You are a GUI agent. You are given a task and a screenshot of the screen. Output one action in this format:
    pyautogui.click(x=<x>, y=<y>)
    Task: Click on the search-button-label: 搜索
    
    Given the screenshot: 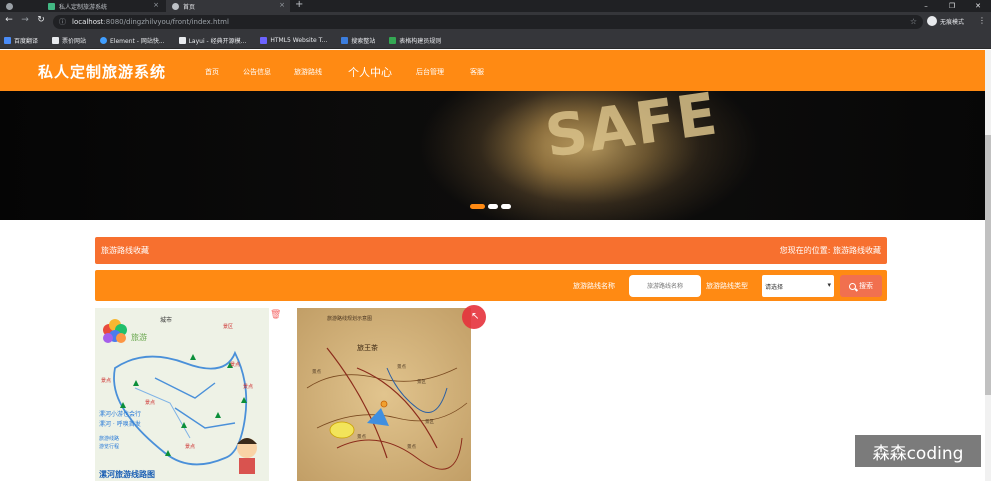 What is the action you would take?
    pyautogui.click(x=866, y=286)
    